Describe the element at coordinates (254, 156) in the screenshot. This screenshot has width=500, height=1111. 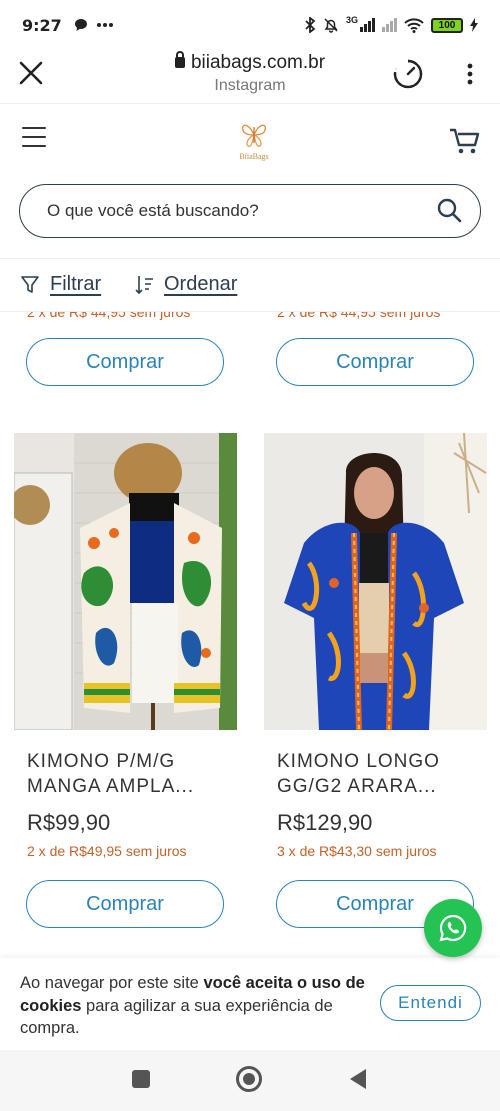
I see `logo-text: BiiaBags` at that location.